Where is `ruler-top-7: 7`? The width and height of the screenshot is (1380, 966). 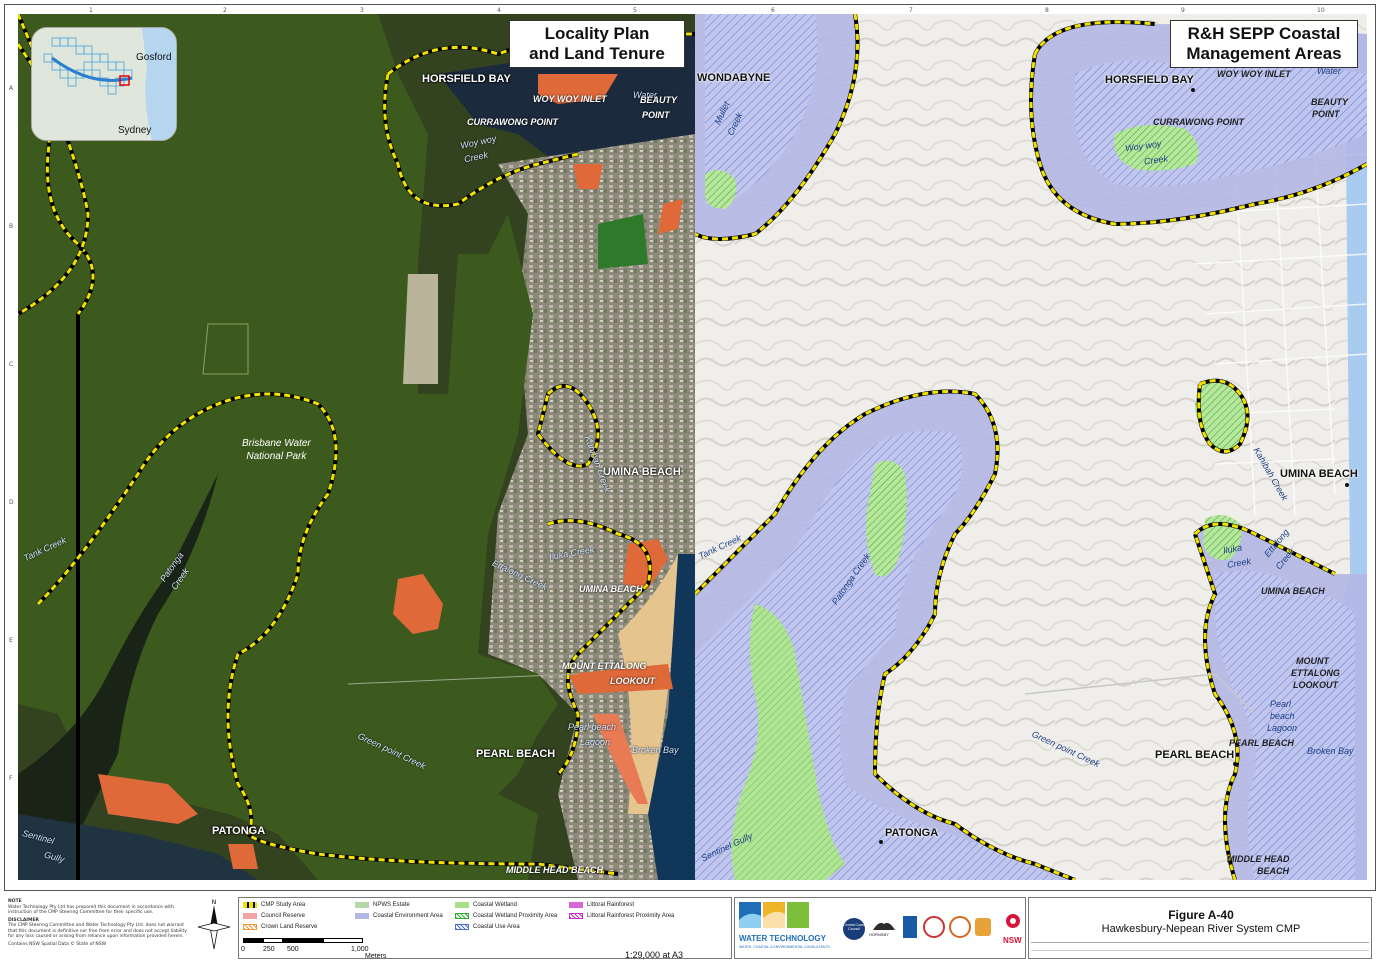
ruler-top-7: 7 is located at coordinates (911, 10).